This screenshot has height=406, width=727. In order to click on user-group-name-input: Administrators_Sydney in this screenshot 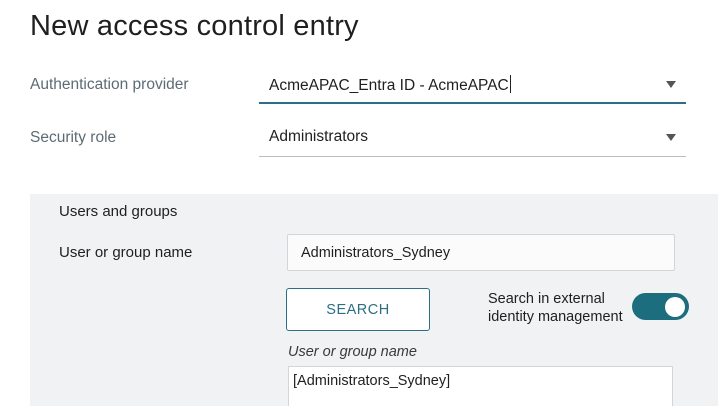, I will do `click(481, 252)`.